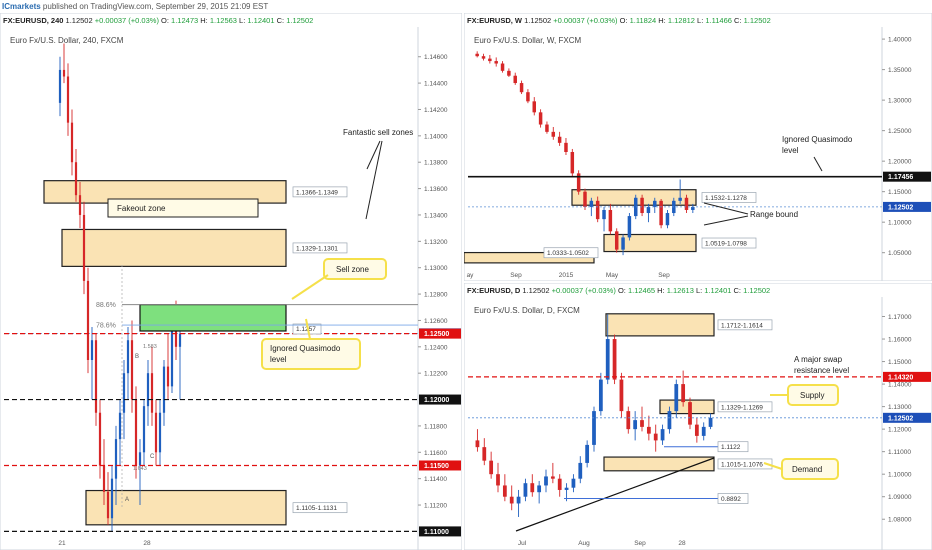  I want to click on harmonic-ratio: 1.583, so click(150, 347).